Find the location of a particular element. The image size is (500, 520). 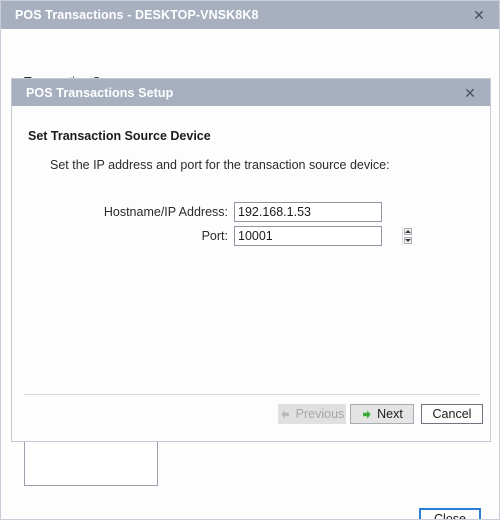

setup-dialog-titlebar: POS Transactions Setup ✕ is located at coordinates (251, 92).